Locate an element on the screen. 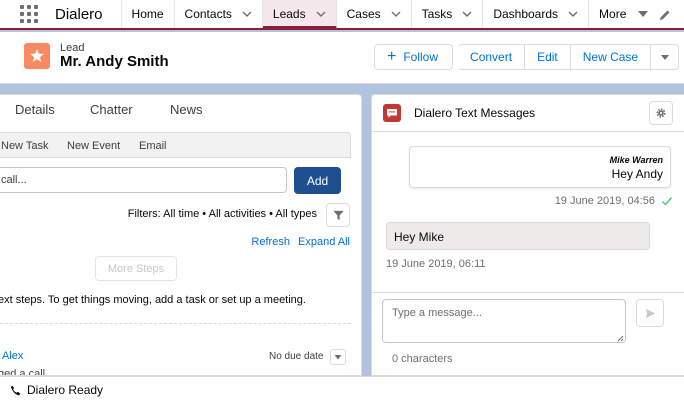  record-name: Mr. Andy Smith is located at coordinates (114, 61).